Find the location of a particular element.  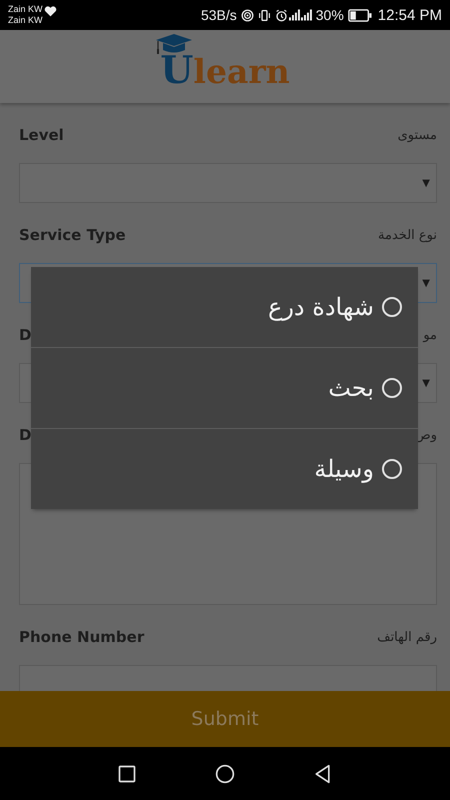

option-item: وسيلة is located at coordinates (224, 469).